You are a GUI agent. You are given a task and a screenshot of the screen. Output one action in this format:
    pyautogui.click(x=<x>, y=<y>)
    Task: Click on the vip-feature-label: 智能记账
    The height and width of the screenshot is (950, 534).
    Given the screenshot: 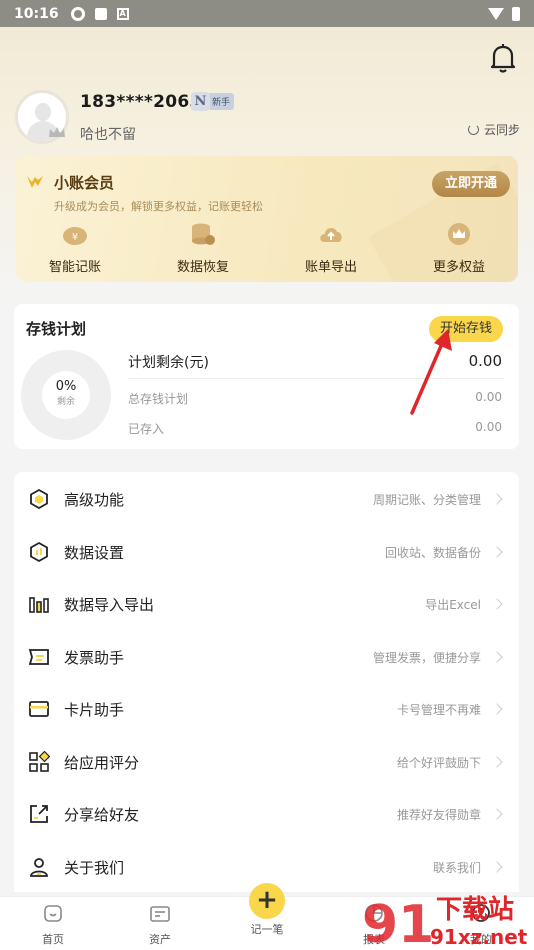 What is the action you would take?
    pyautogui.click(x=74, y=267)
    